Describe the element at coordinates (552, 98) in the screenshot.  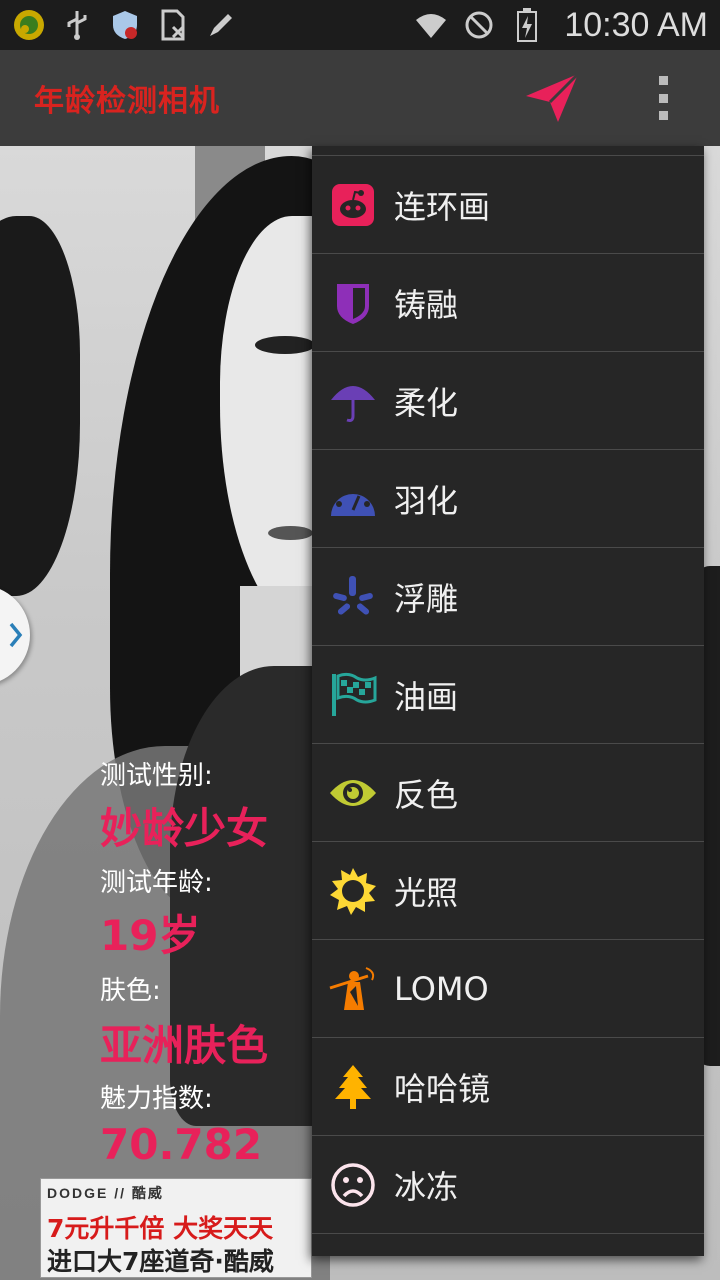
I see `send-icon` at that location.